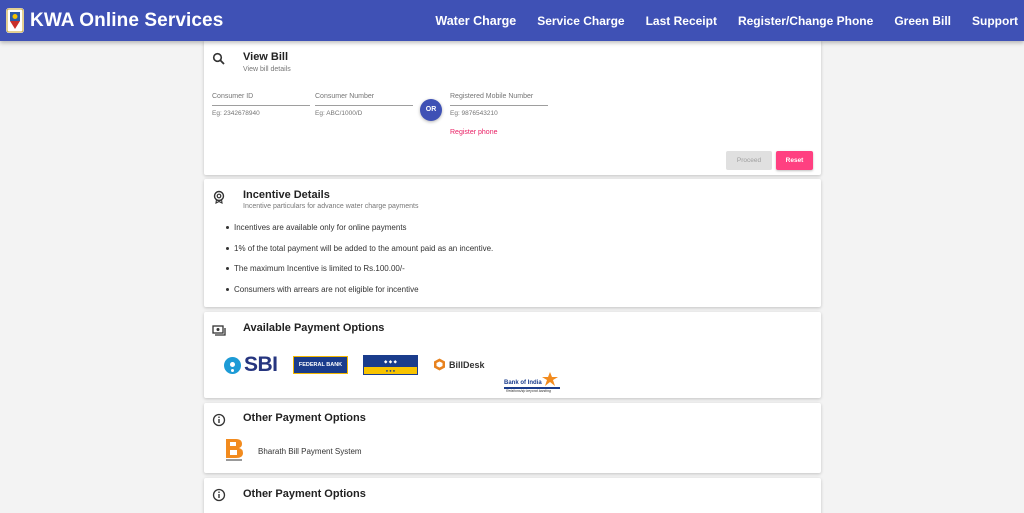 The width and height of the screenshot is (1024, 513). What do you see at coordinates (339, 113) in the screenshot?
I see `consumer-number-hint: Eg: ABC/1000/D` at bounding box center [339, 113].